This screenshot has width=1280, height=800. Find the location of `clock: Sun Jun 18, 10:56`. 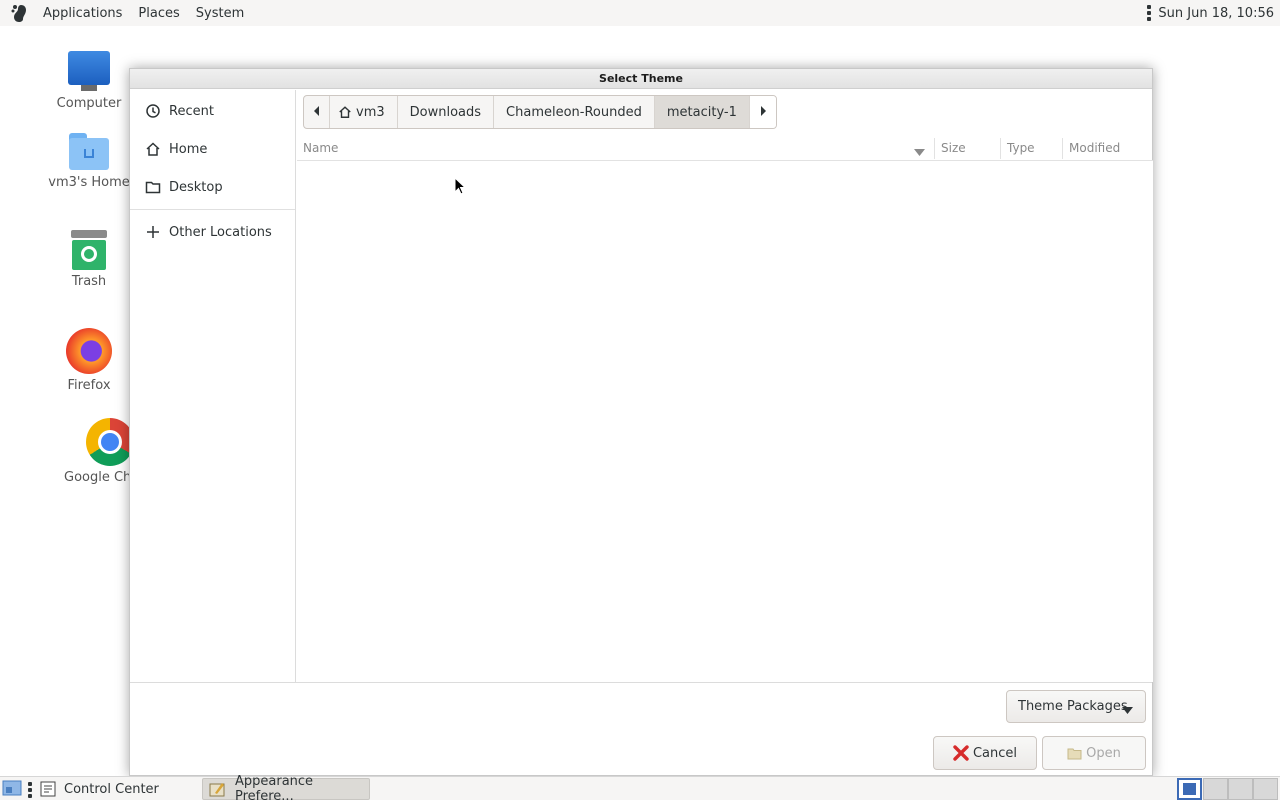

clock: Sun Jun 18, 10:56 is located at coordinates (1216, 13).